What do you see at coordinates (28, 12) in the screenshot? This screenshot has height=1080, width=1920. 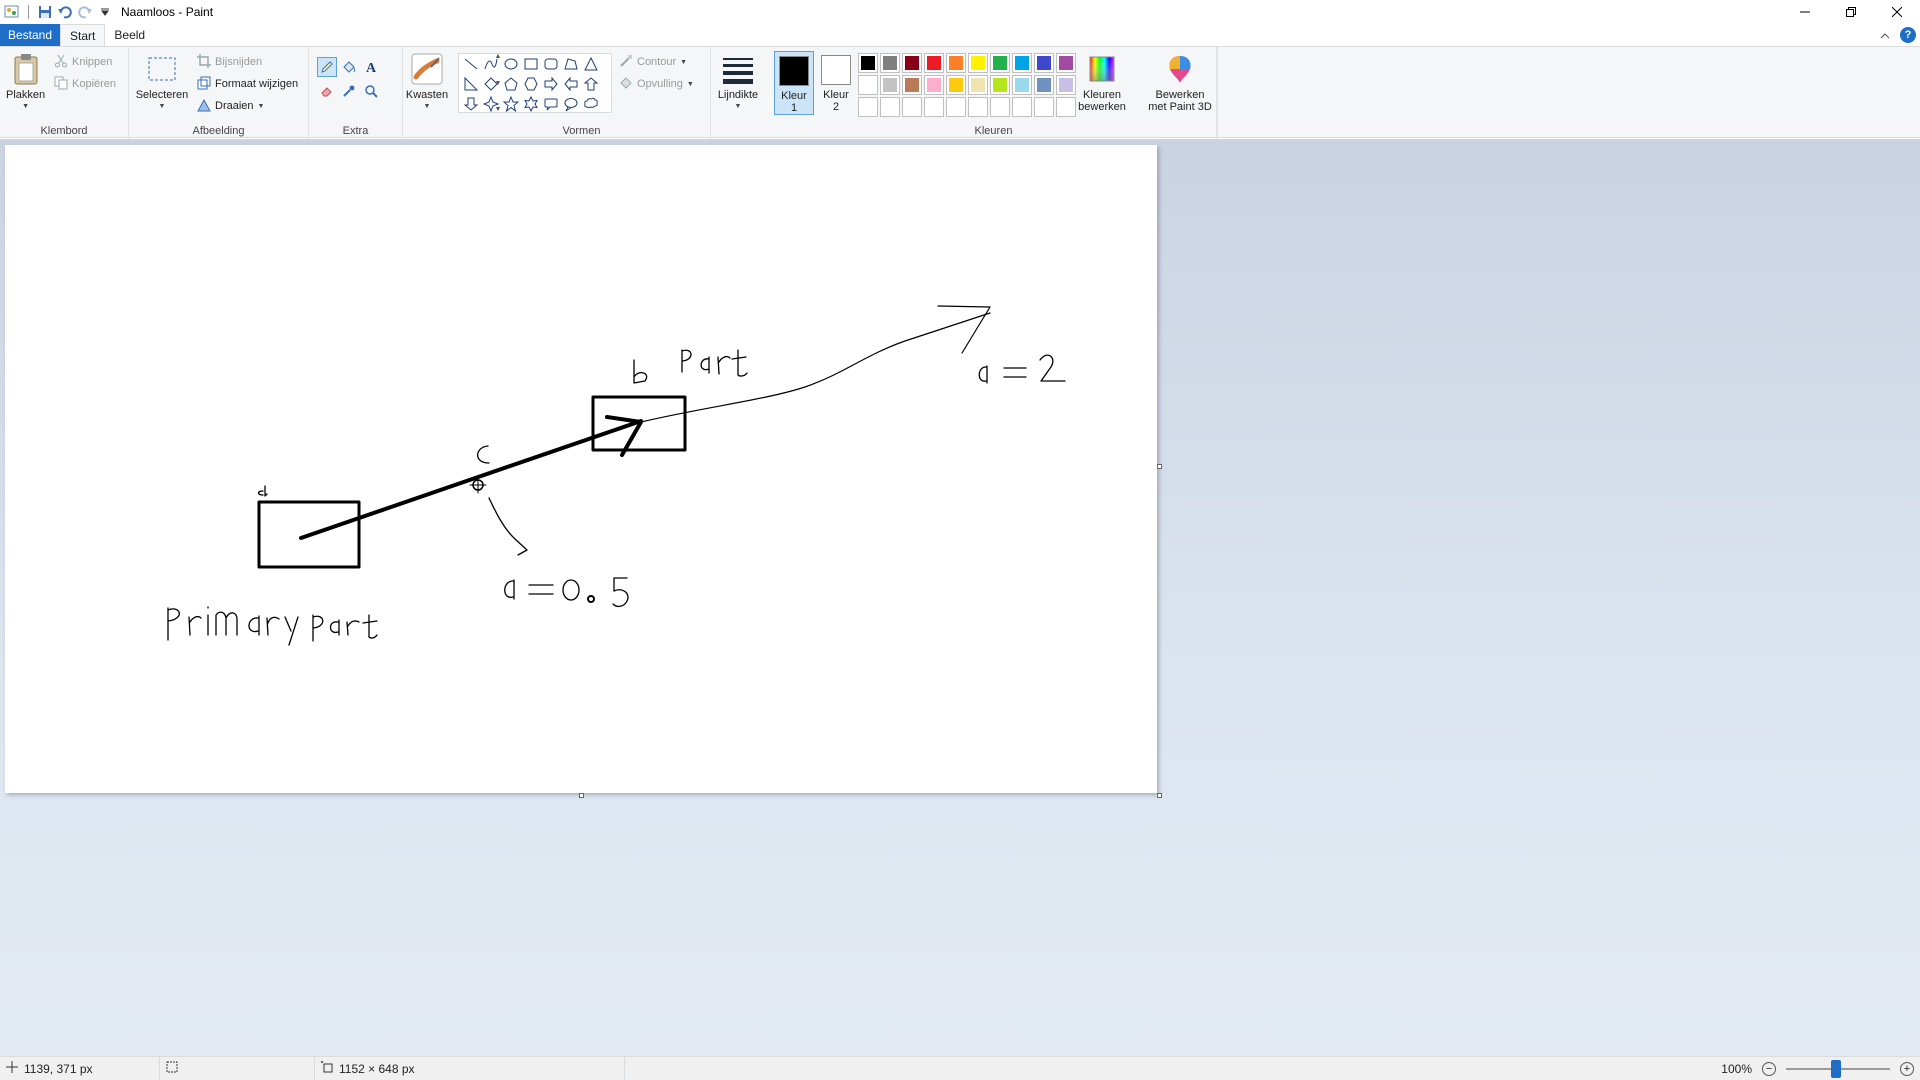 I see `toolbar-divider` at bounding box center [28, 12].